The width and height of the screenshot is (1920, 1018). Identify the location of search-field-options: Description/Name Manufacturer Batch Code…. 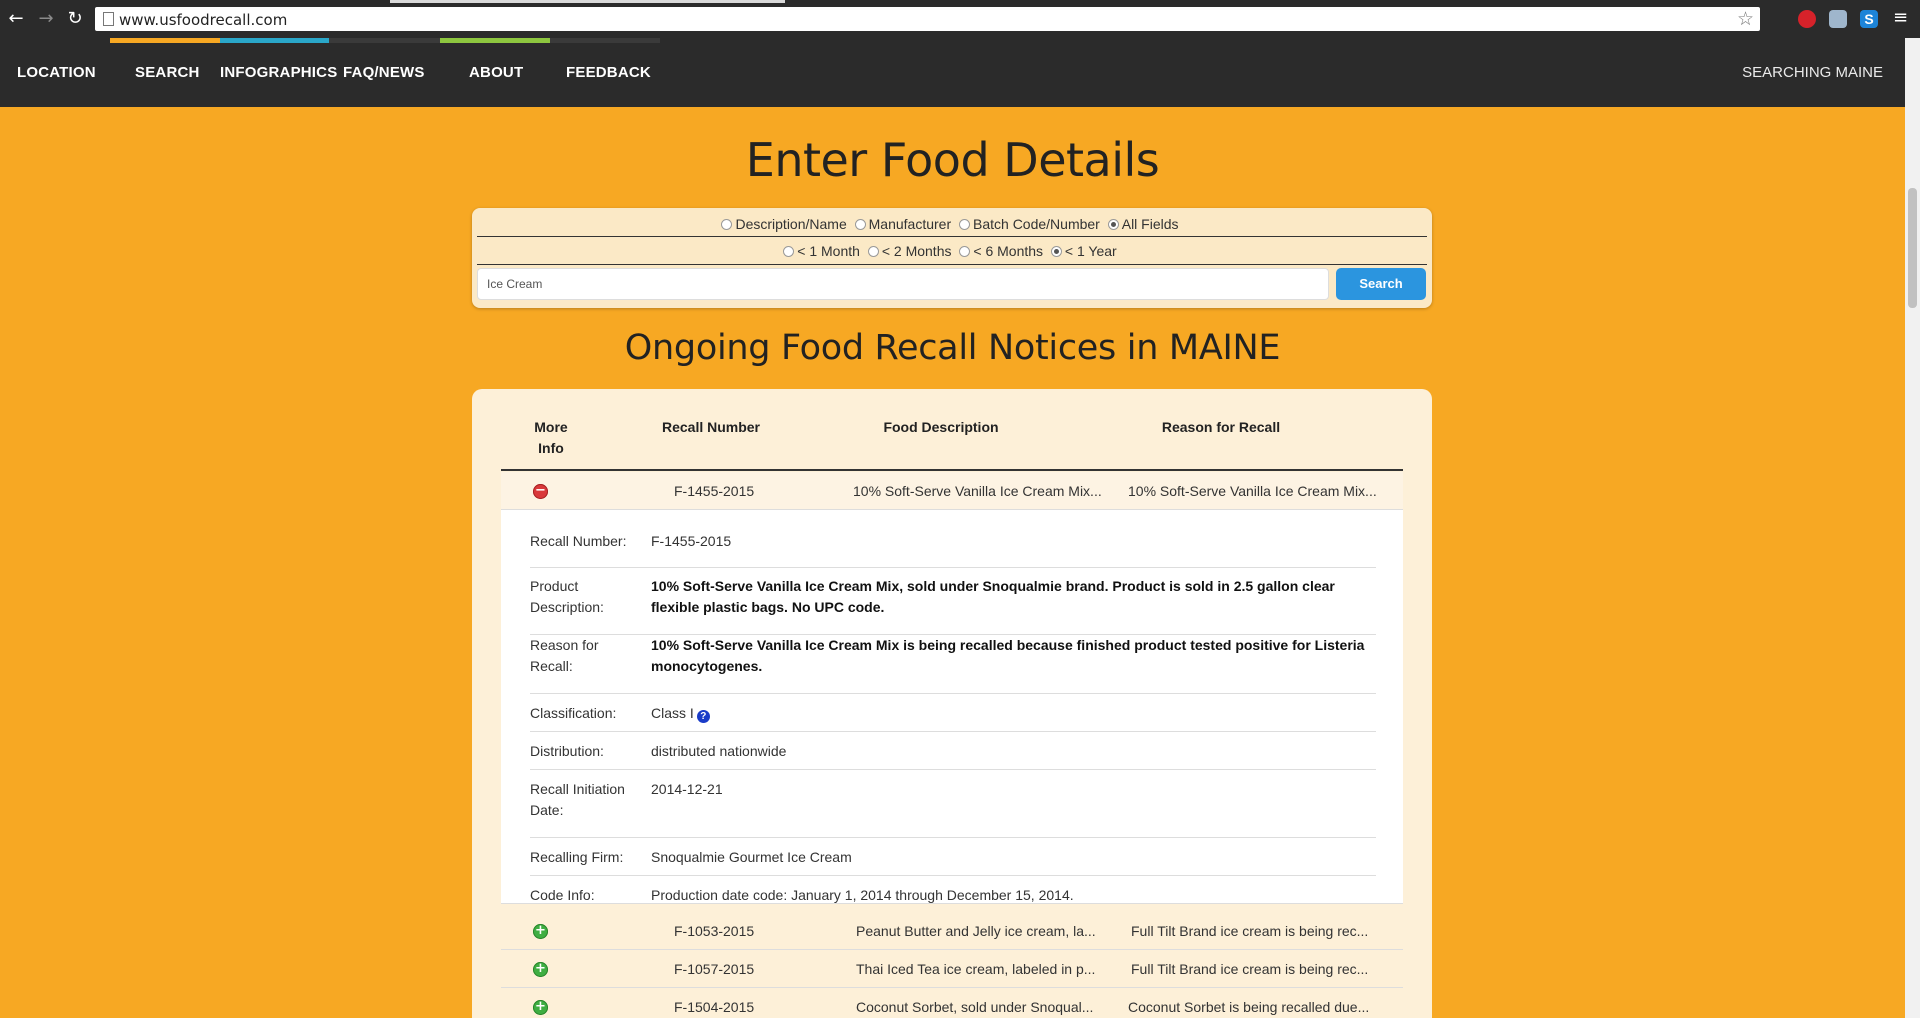
(952, 224).